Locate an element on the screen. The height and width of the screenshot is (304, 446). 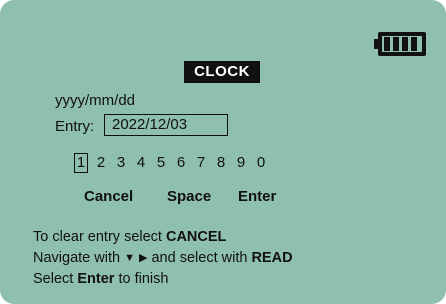
entry-label: Entry: is located at coordinates (75, 126).